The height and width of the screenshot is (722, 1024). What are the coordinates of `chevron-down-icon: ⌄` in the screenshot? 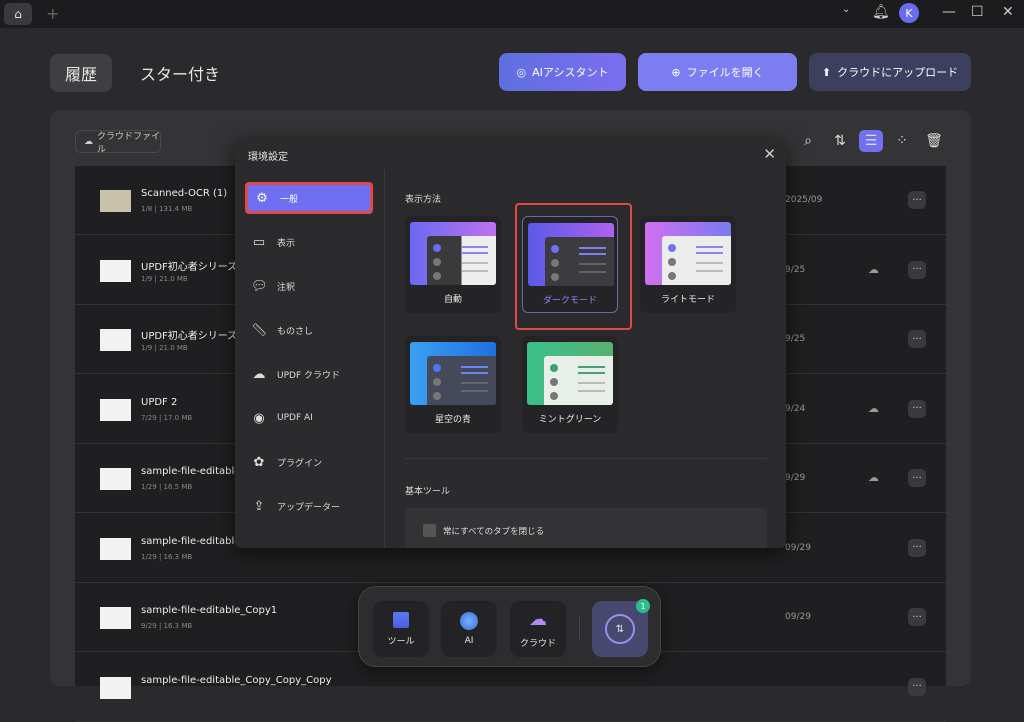 It's located at (846, 9).